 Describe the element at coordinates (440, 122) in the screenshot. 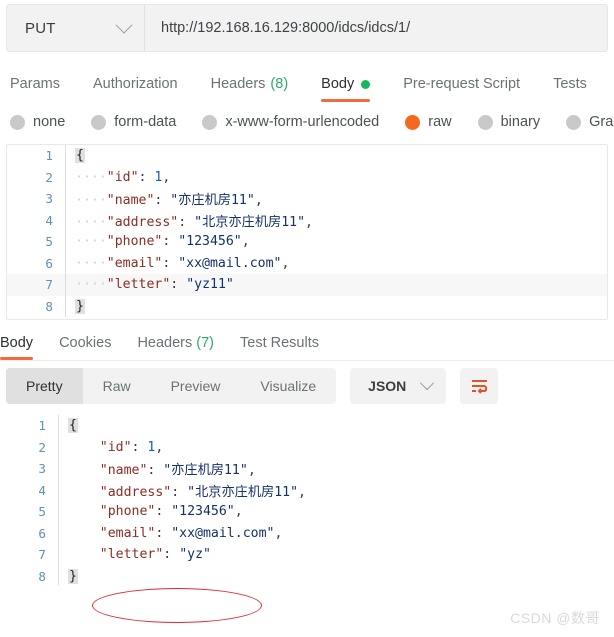

I see `body-type-label: raw` at that location.